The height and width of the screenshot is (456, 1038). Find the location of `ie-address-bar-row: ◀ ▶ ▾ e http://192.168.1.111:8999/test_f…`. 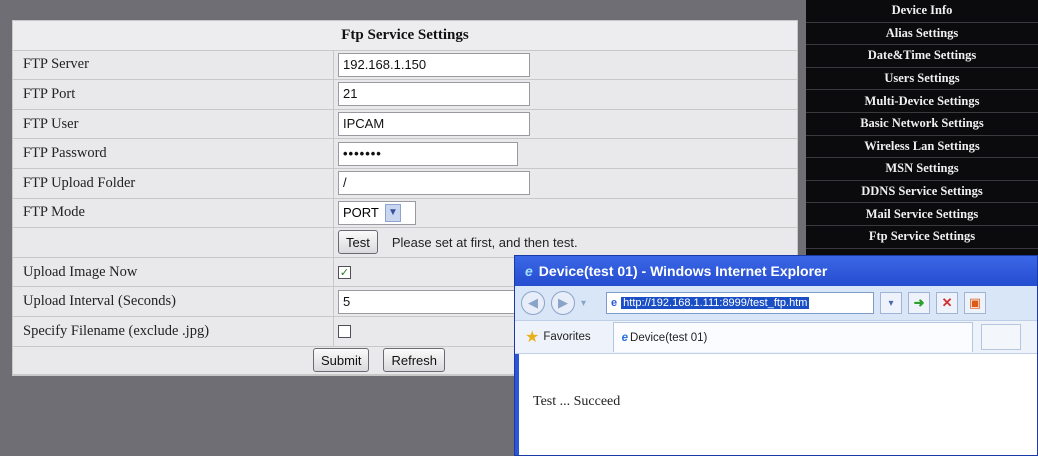

ie-address-bar-row: ◀ ▶ ▾ e http://192.168.1.111:8999/test_f… is located at coordinates (776, 303).